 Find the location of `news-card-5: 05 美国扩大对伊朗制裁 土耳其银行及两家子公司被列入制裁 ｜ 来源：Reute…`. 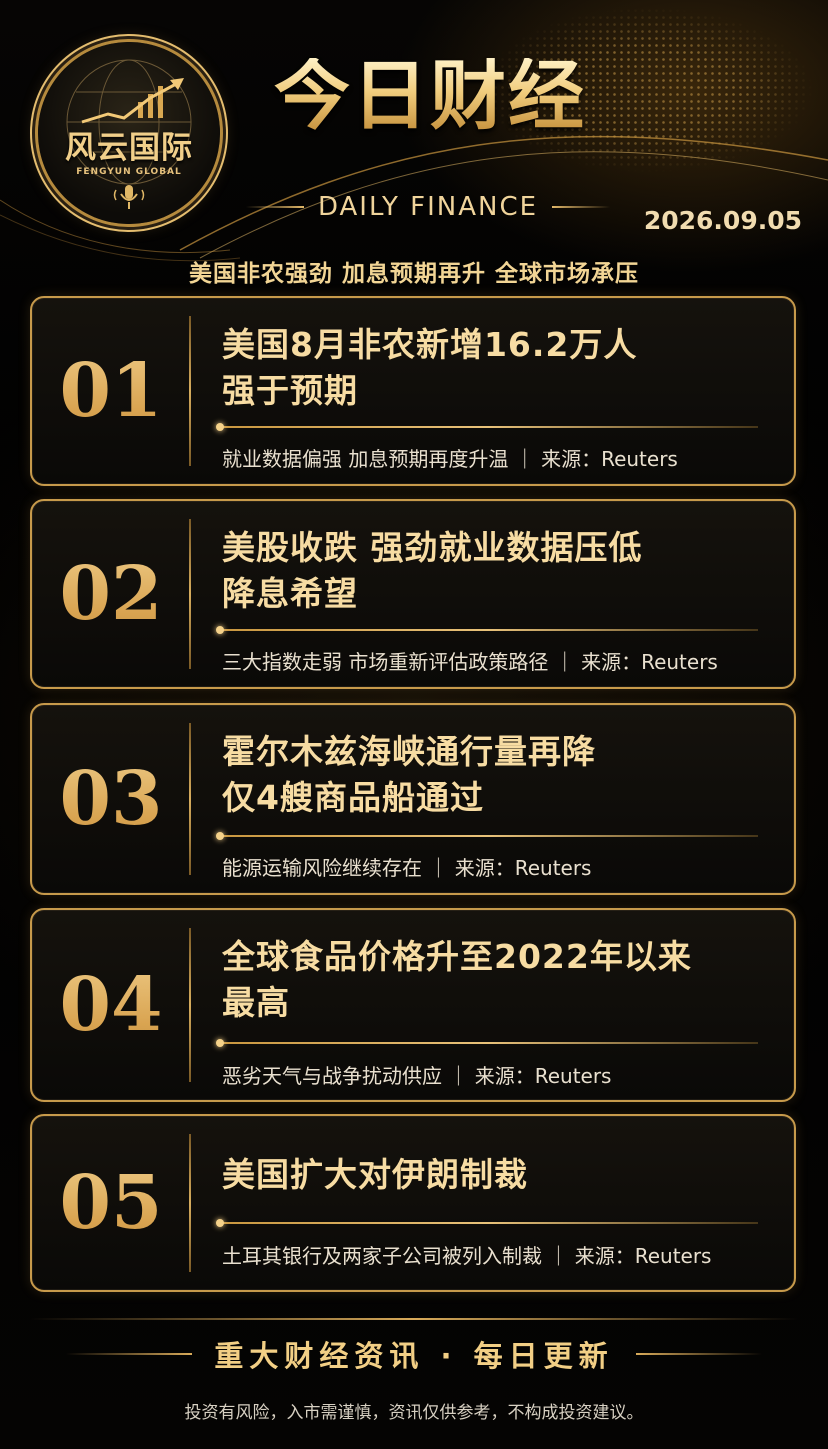

news-card-5: 05 美国扩大对伊朗制裁 土耳其银行及两家子公司被列入制裁 ｜ 来源：Reute… is located at coordinates (413, 1203).